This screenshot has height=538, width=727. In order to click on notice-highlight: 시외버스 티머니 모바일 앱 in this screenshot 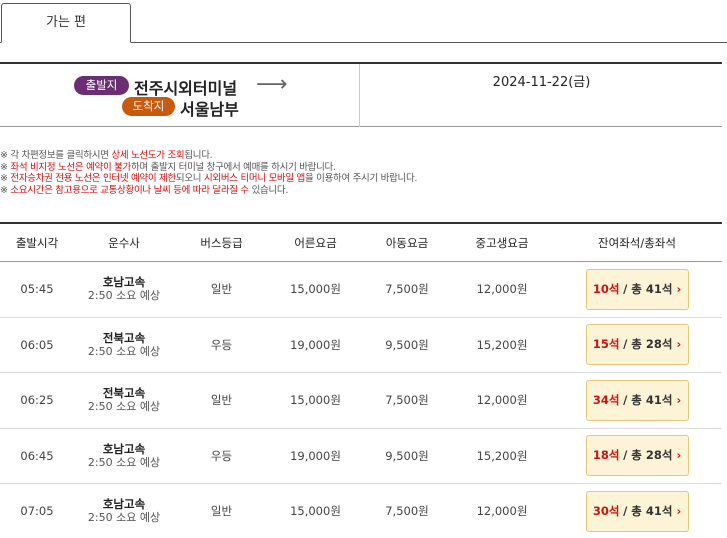, I will do `click(254, 178)`.